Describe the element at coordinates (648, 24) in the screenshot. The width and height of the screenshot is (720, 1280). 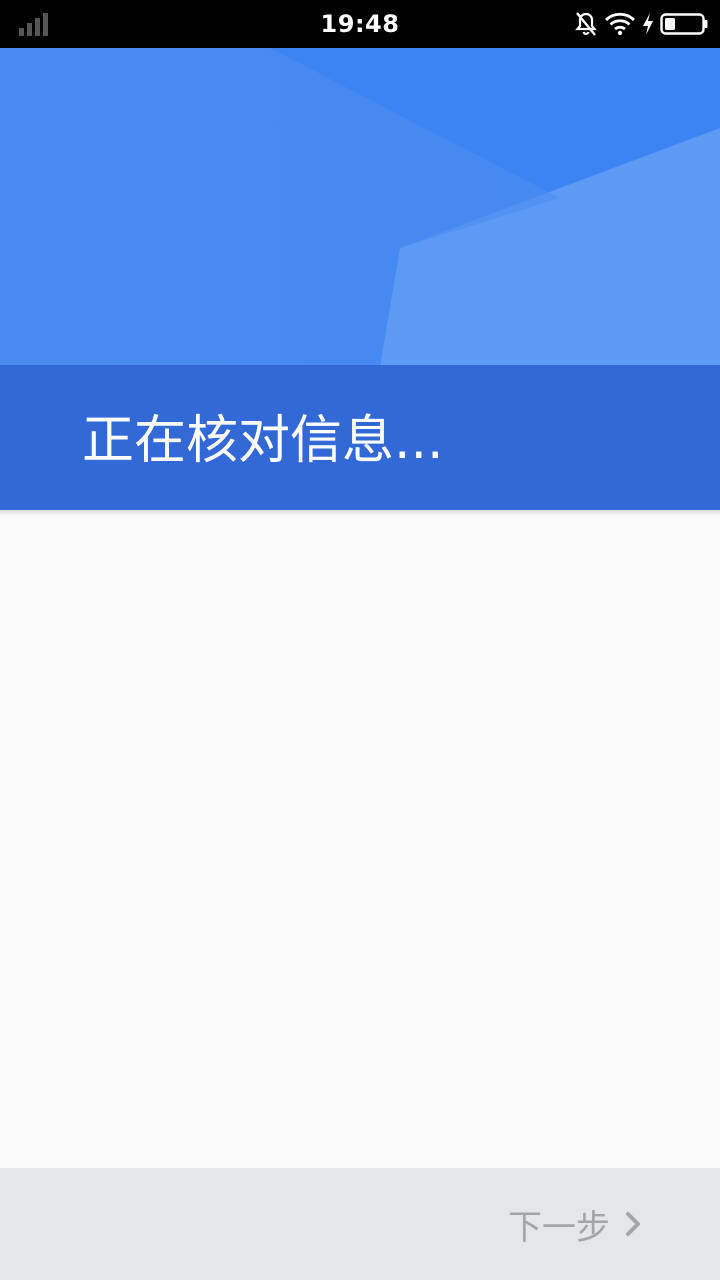
I see `charging-icon` at that location.